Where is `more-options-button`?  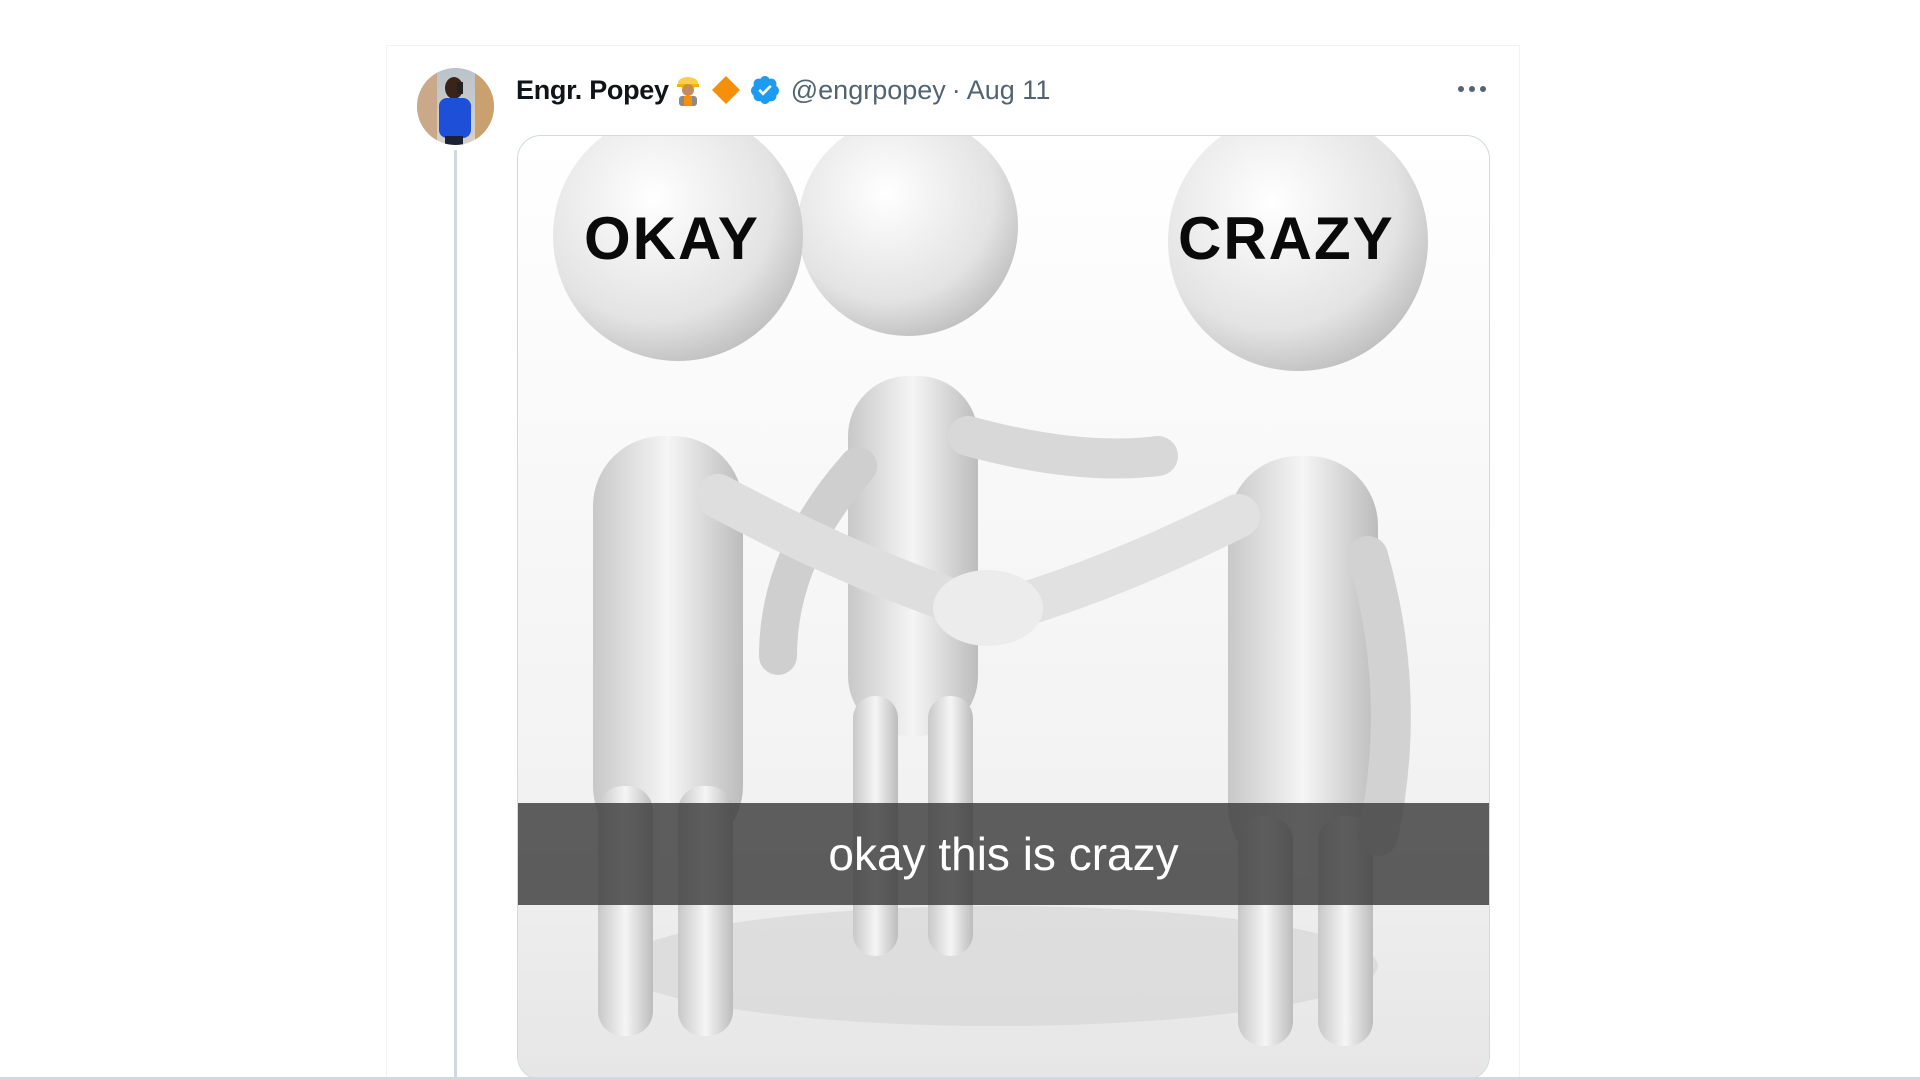 more-options-button is located at coordinates (1472, 89).